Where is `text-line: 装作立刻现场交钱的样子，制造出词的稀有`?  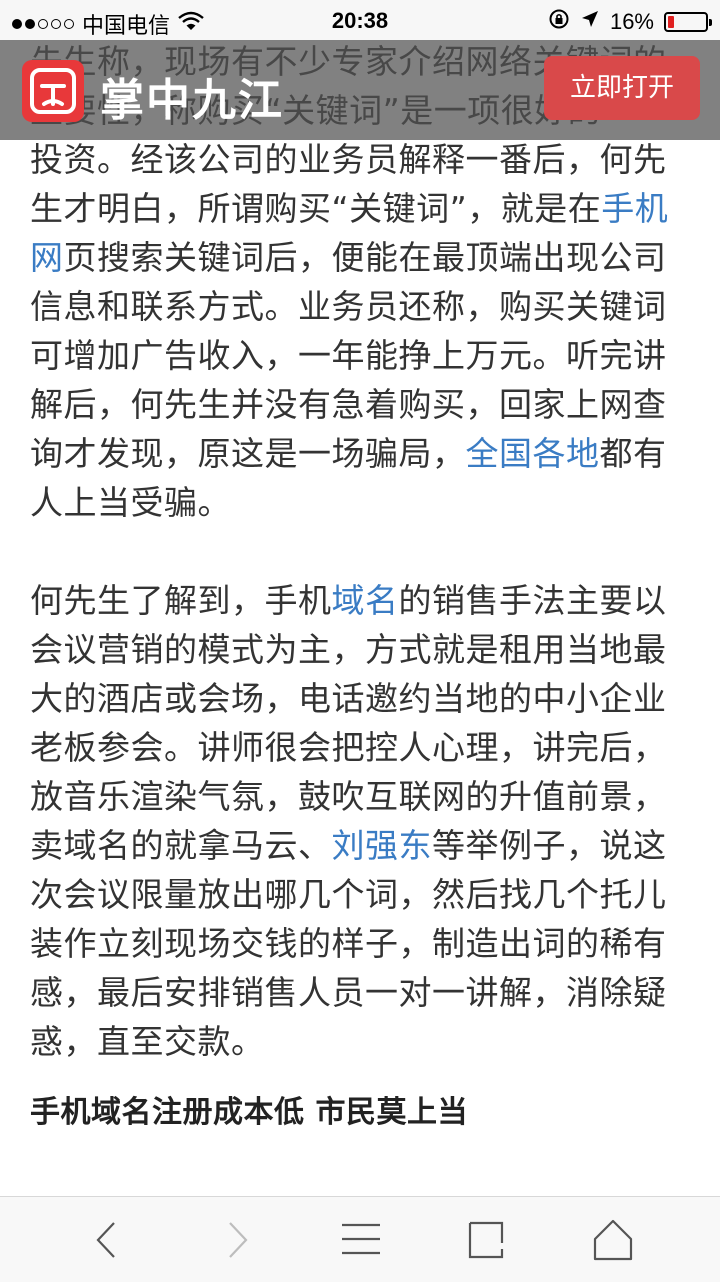 text-line: 装作立刻现场交钱的样子，制造出词的稀有 is located at coordinates (365, 943).